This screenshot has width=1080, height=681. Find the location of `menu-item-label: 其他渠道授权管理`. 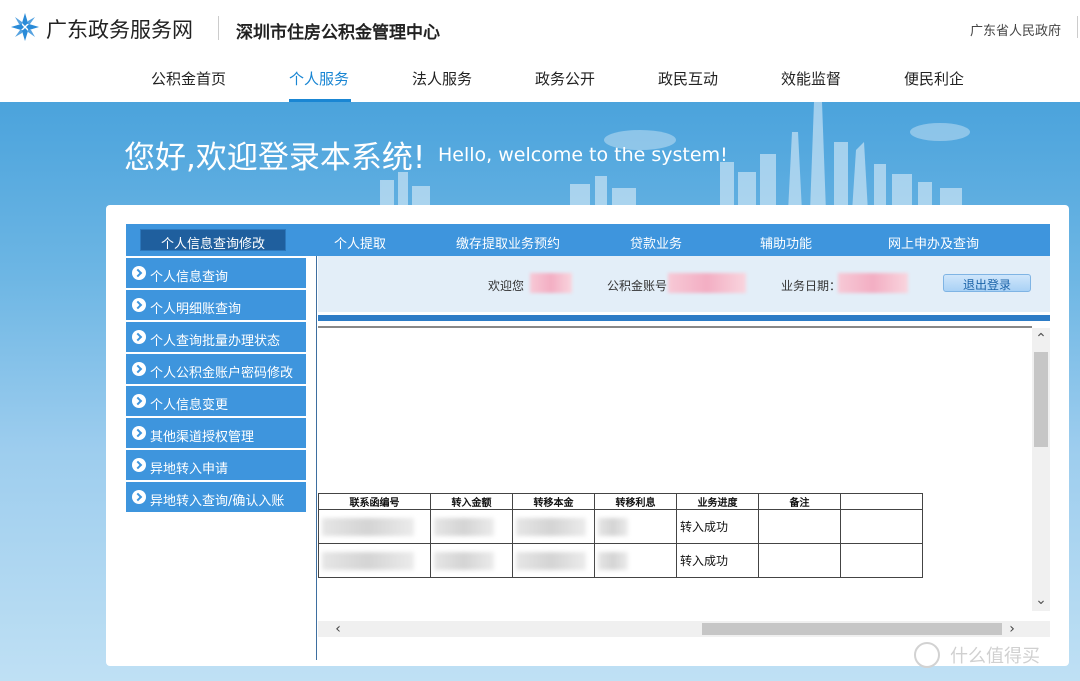

menu-item-label: 其他渠道授权管理 is located at coordinates (202, 437).